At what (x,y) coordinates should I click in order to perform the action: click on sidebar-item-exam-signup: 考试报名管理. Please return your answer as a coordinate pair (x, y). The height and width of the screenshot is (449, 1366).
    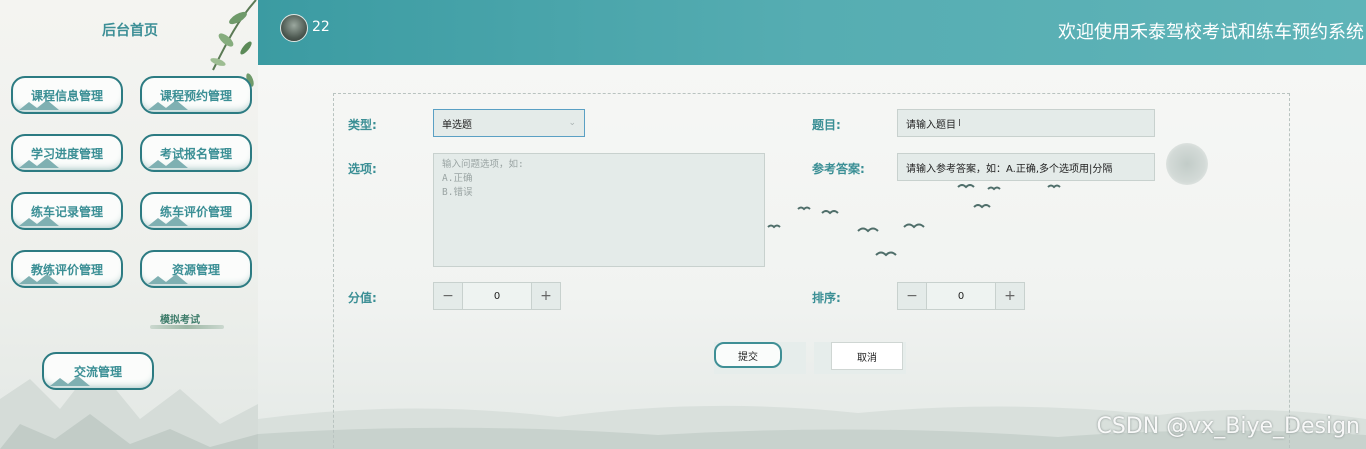
    Looking at the image, I should click on (196, 153).